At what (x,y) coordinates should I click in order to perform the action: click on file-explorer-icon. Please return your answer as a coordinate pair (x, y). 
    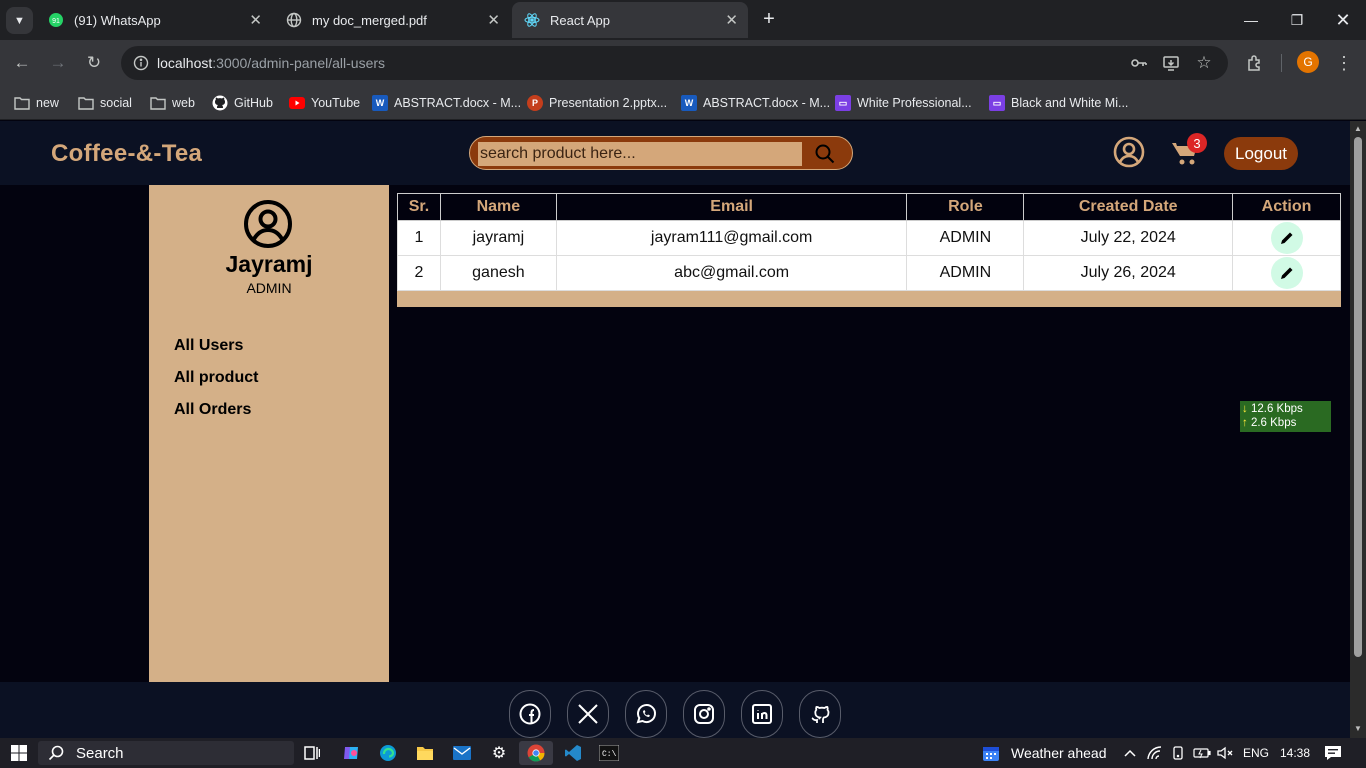
    Looking at the image, I should click on (425, 753).